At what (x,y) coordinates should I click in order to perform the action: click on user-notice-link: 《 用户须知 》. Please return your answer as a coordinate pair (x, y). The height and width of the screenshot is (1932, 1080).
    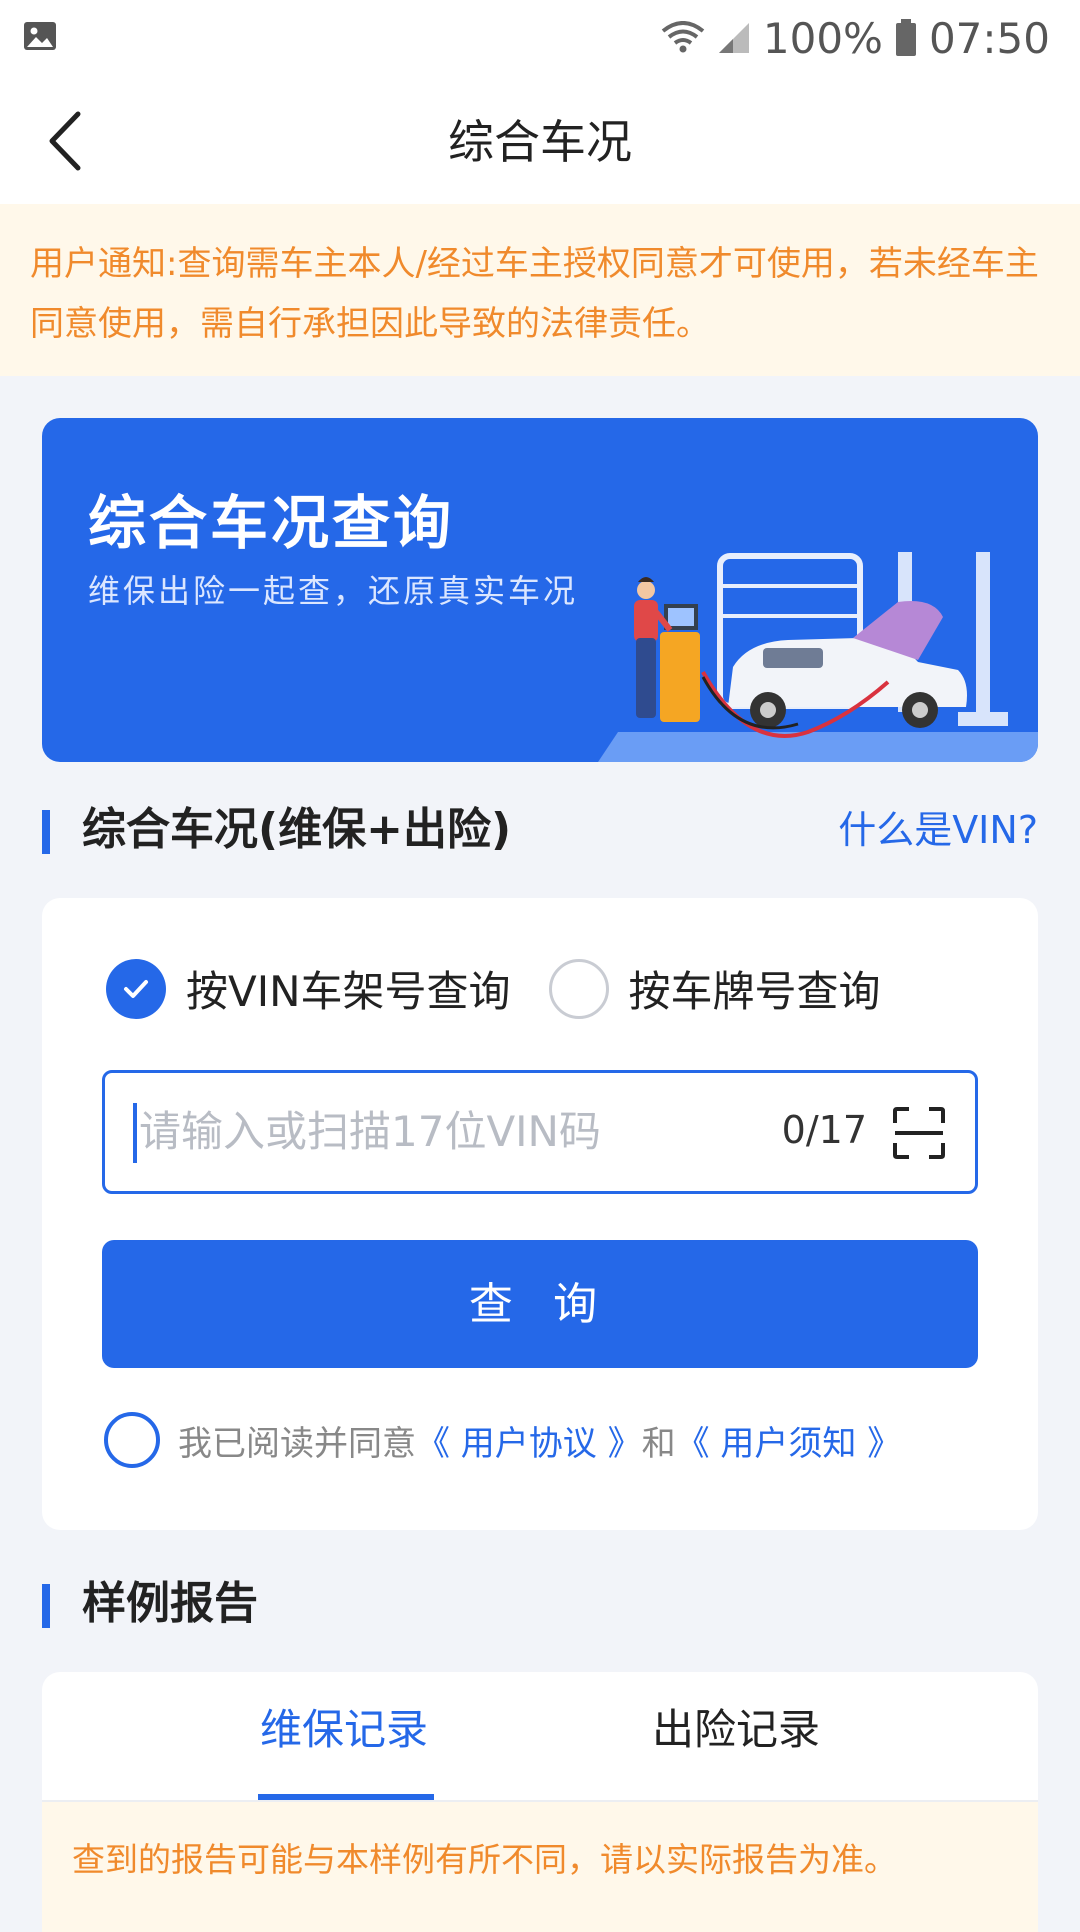
    Looking at the image, I should click on (789, 1440).